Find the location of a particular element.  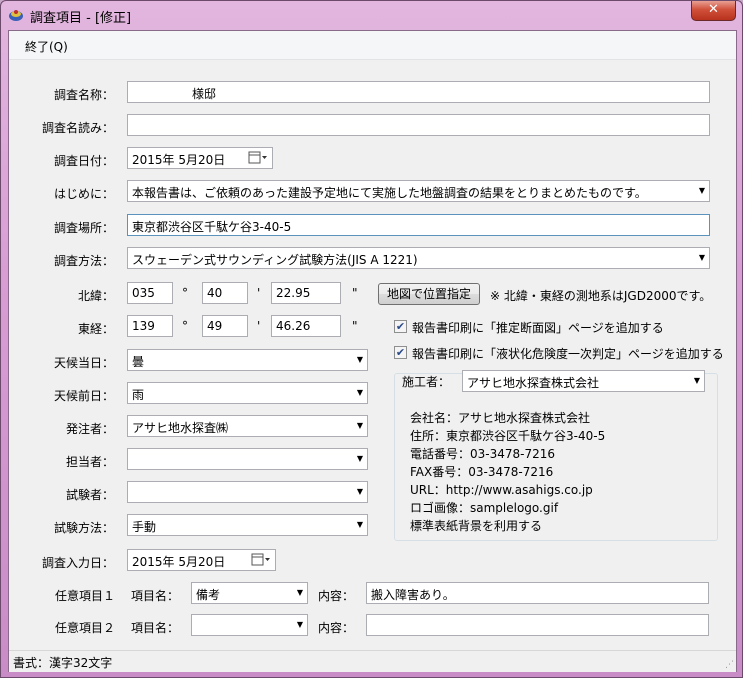

test-method-label: 試験方法： is located at coordinates (83, 528).